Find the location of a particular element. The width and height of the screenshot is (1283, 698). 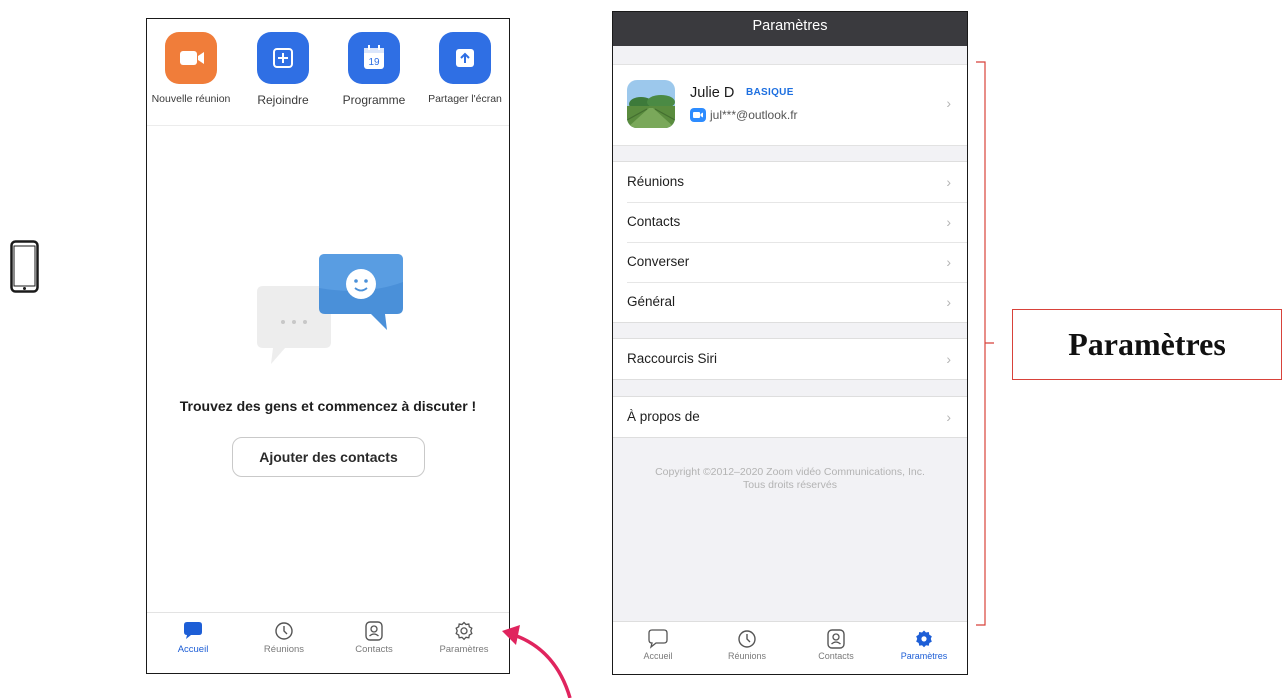

settings-header: Paramètres is located at coordinates (790, 29).